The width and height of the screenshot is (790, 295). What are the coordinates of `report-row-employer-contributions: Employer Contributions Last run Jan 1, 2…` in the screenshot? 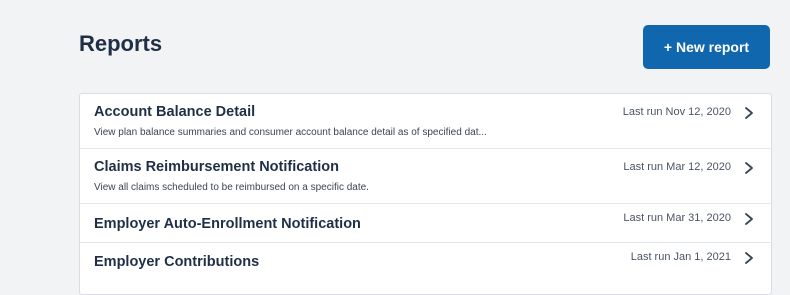 It's located at (425, 268).